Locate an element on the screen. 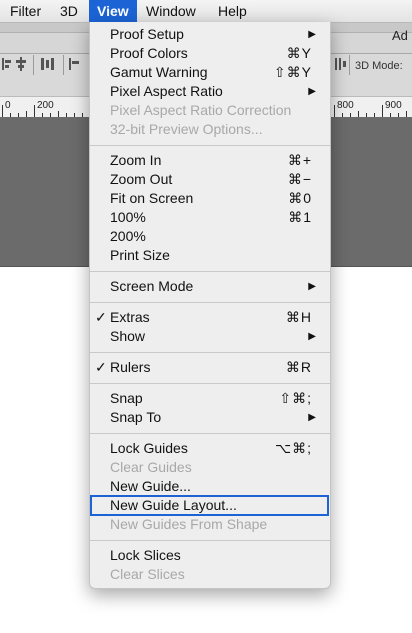 Image resolution: width=412 pixels, height=633 pixels. align-right-icon is located at coordinates (75, 64).